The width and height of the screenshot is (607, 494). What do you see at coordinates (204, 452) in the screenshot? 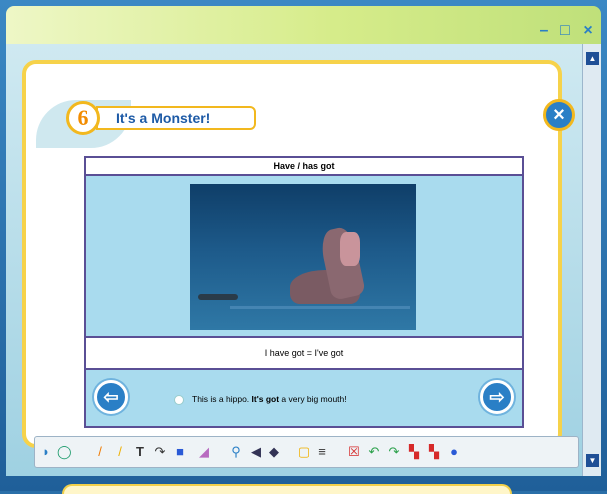
I see `eraser-icon: ◢` at bounding box center [204, 452].